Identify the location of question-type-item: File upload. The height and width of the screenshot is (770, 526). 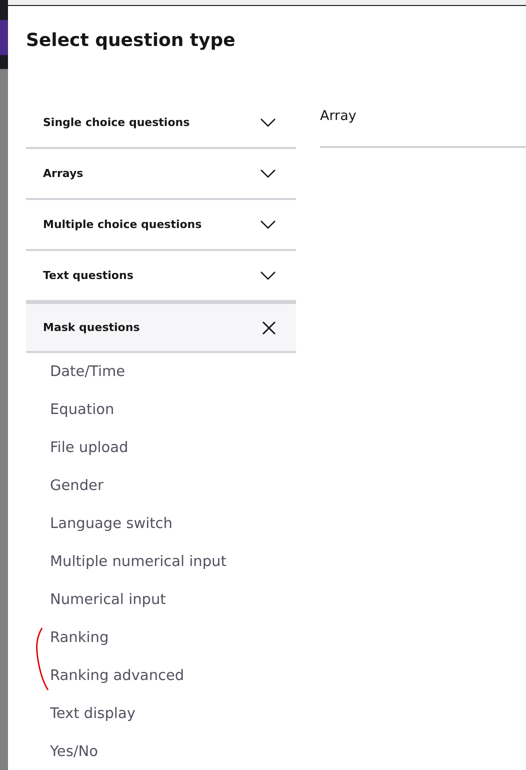
(161, 448).